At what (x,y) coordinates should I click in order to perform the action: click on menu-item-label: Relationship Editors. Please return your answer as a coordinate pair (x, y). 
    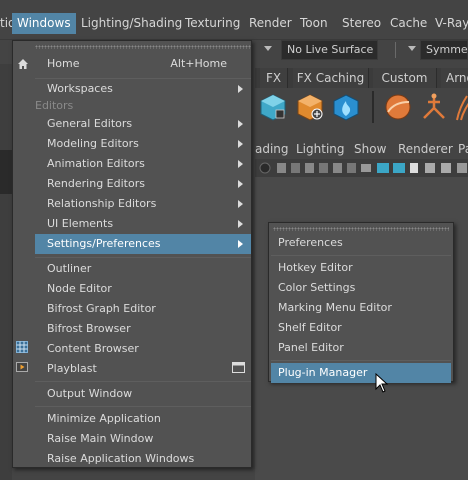
    Looking at the image, I should click on (102, 203).